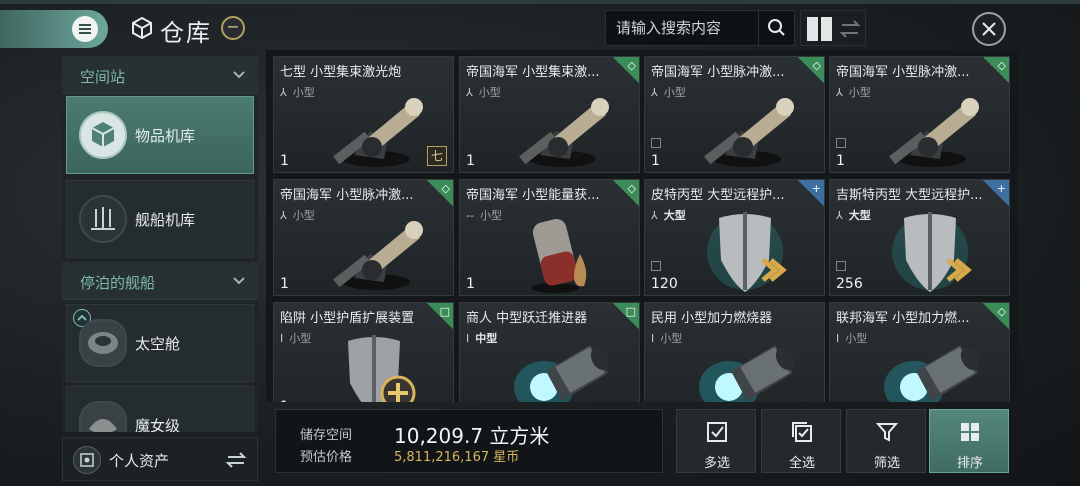 The image size is (1080, 486). I want to click on corner-mark: □, so click(630, 311).